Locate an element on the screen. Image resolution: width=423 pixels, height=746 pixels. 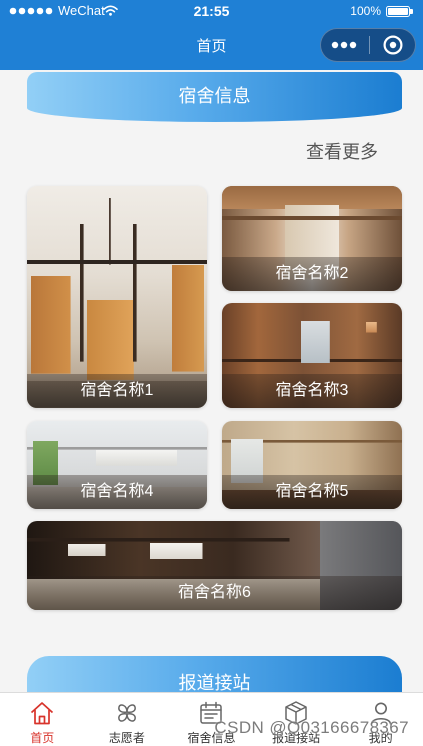
tab-label: 志愿者 is located at coordinates (126, 738).